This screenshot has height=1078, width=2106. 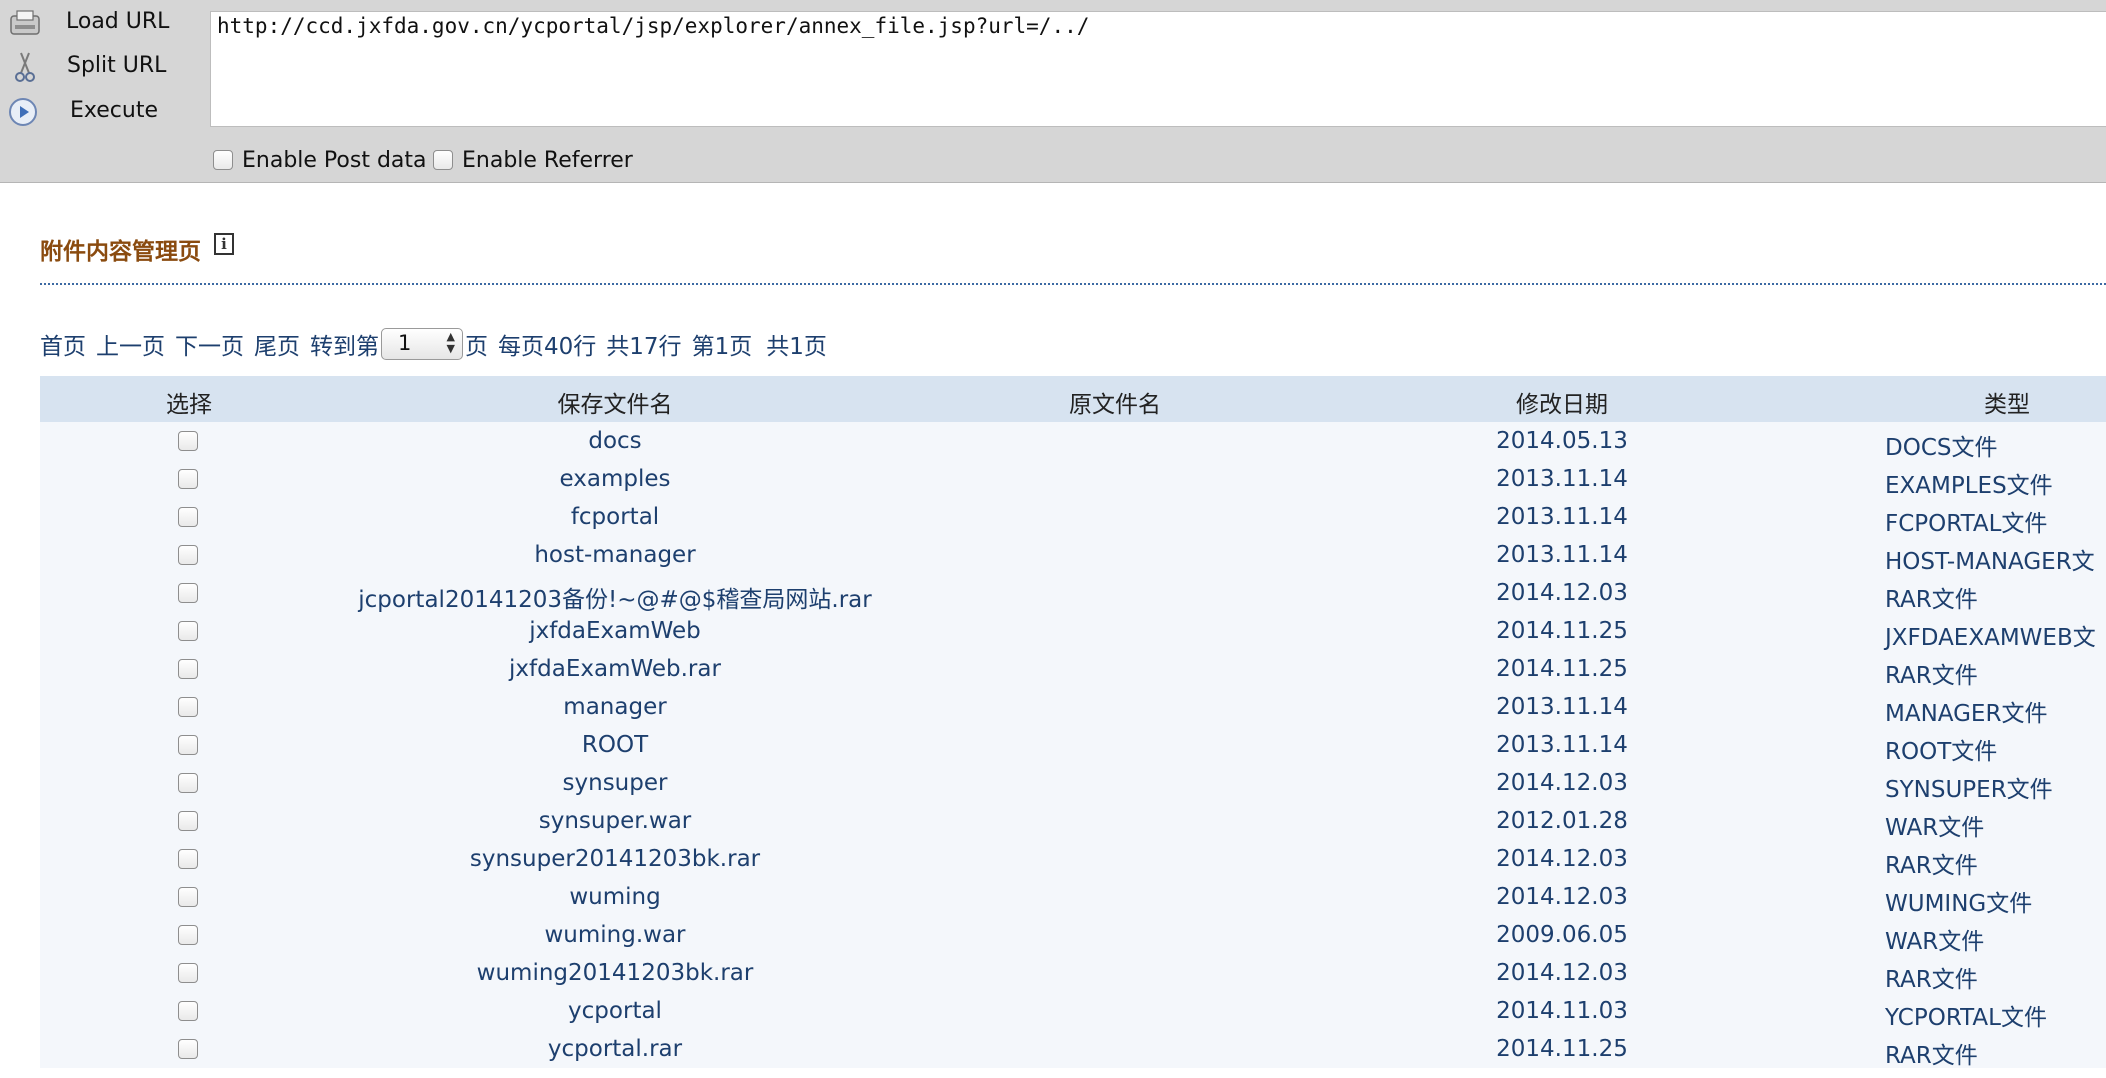 What do you see at coordinates (1073, 284) in the screenshot?
I see `dotted-divider` at bounding box center [1073, 284].